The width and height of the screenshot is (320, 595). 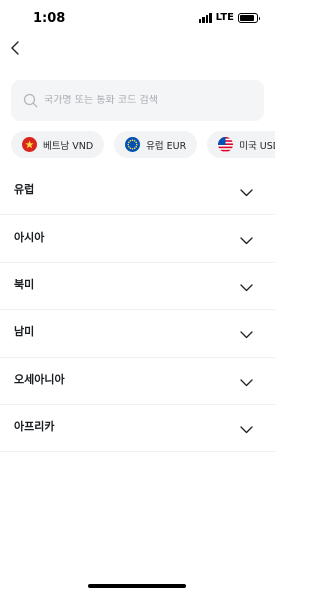 What do you see at coordinates (166, 146) in the screenshot?
I see `chip-label: 유럽 EUR` at bounding box center [166, 146].